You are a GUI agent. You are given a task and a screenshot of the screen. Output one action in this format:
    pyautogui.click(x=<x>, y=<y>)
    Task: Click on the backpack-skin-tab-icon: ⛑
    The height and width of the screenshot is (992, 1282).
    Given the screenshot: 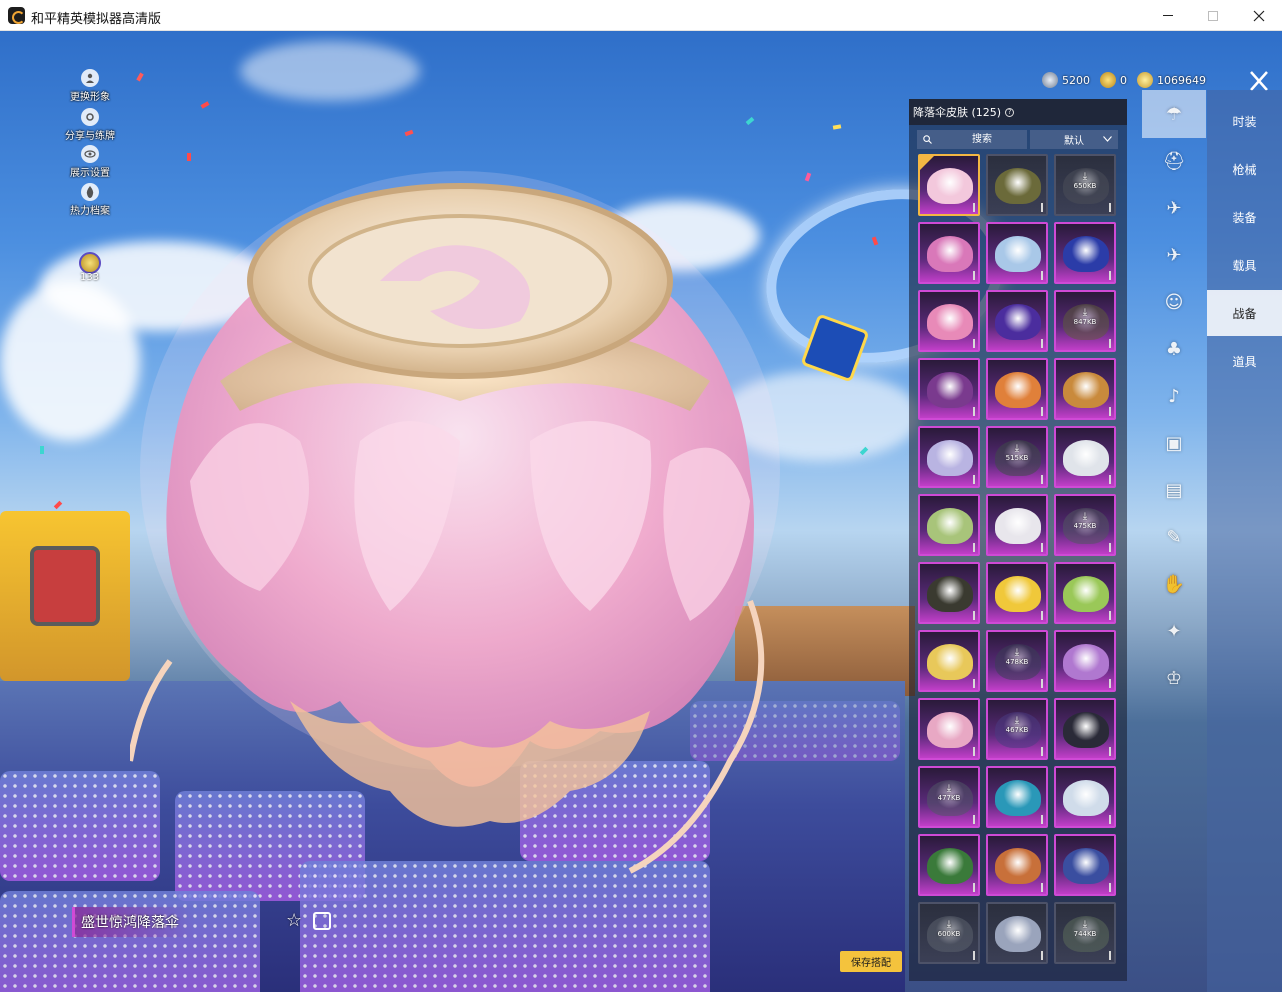 What is the action you would take?
    pyautogui.click(x=1174, y=161)
    